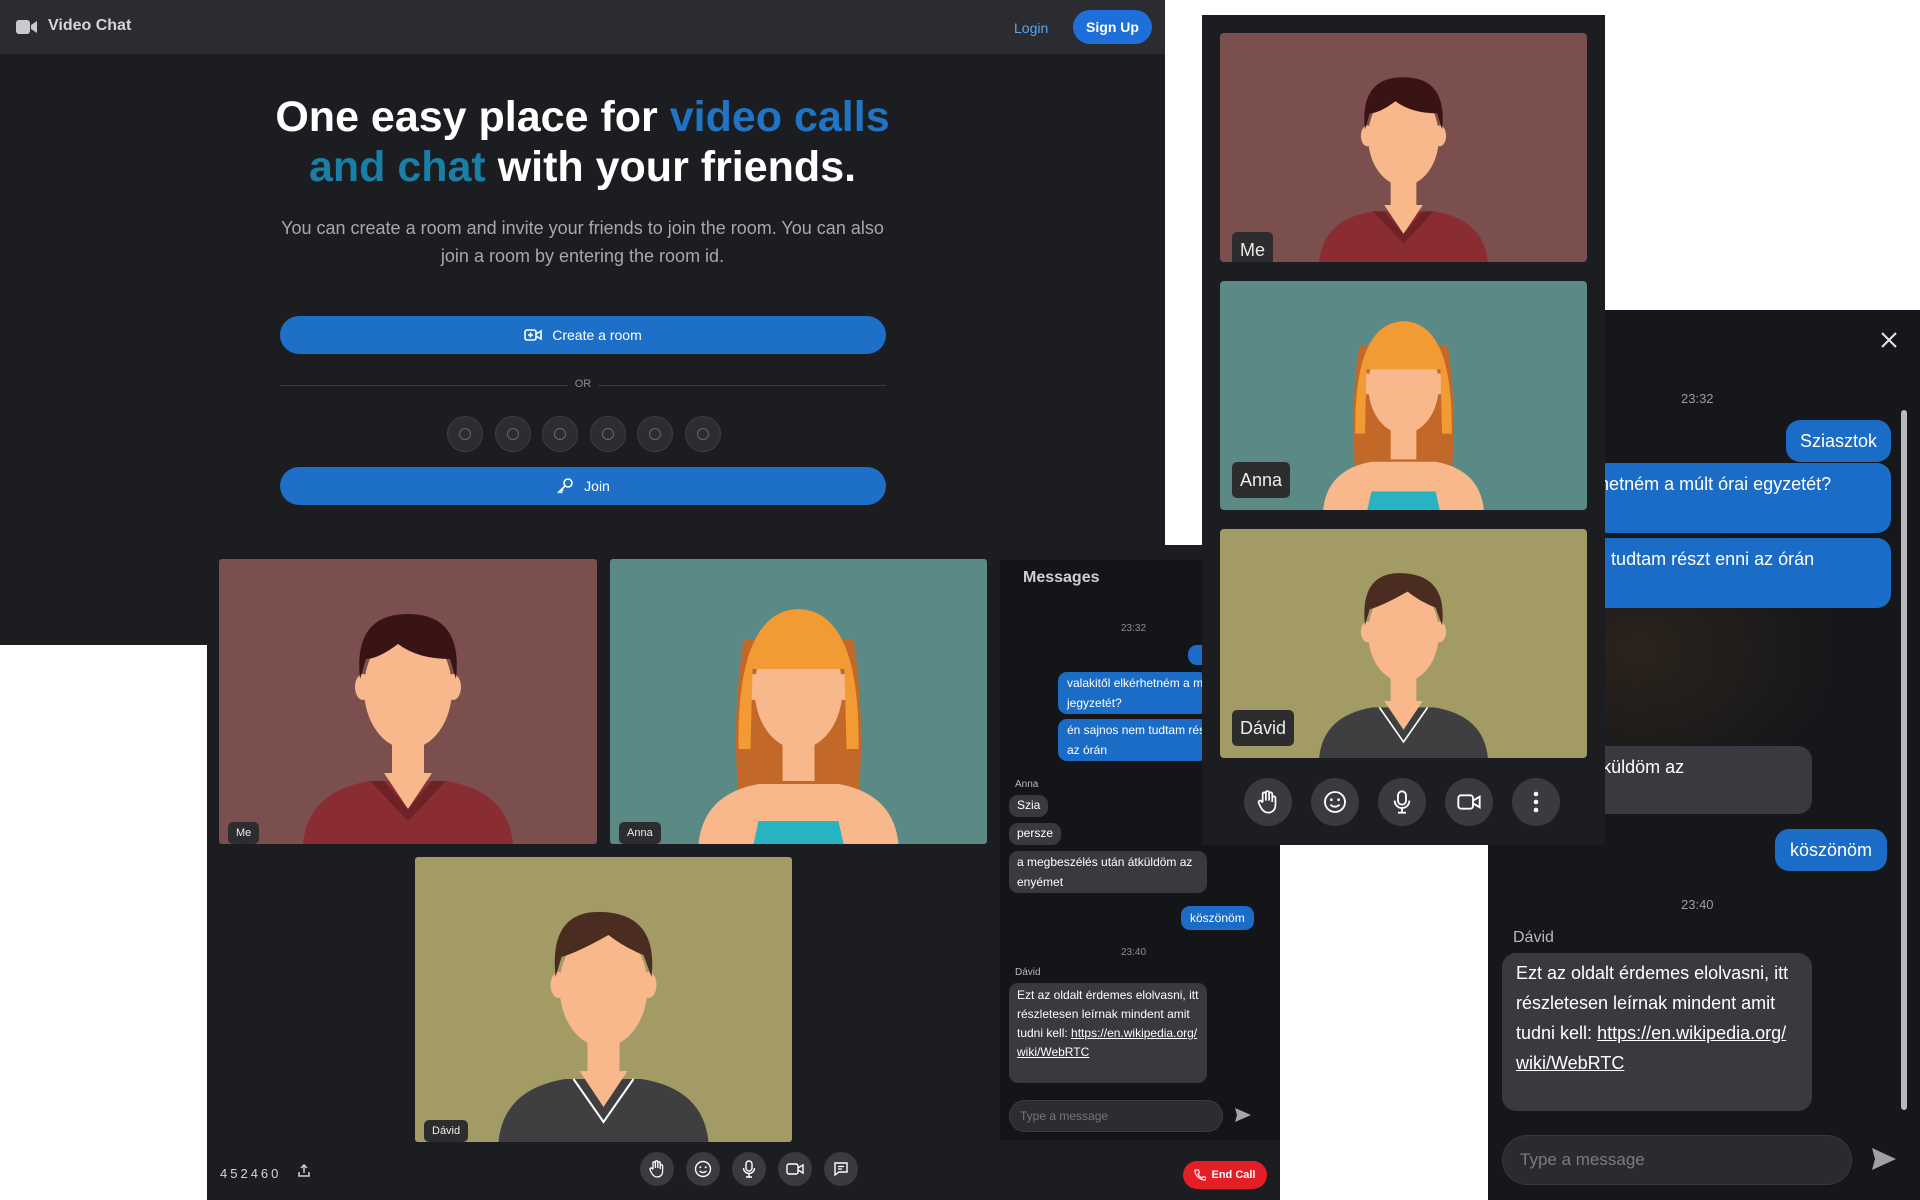 Image resolution: width=1920 pixels, height=1200 pixels. I want to click on more-vertical-icon, so click(1536, 802).